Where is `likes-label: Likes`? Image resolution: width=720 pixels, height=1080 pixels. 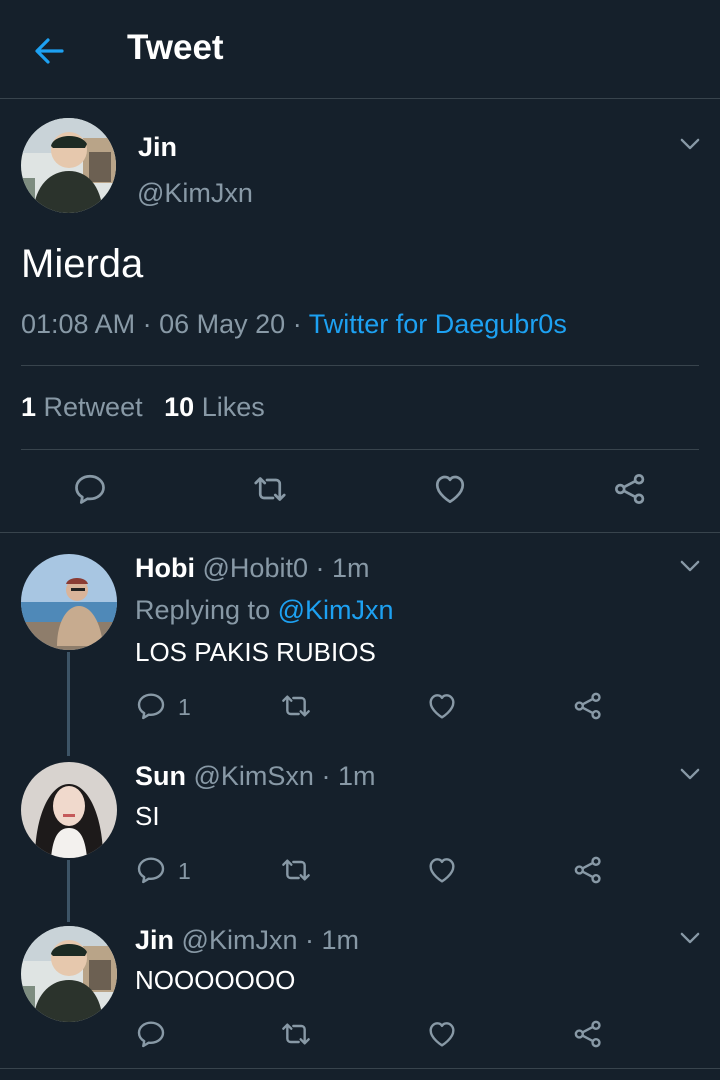
likes-label: Likes is located at coordinates (233, 407).